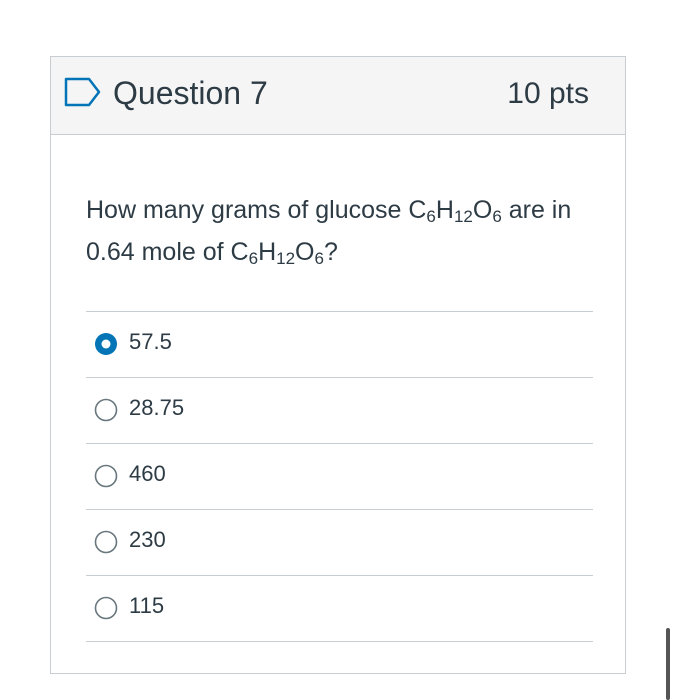 This screenshot has width=678, height=700. What do you see at coordinates (190, 93) in the screenshot?
I see `question-title: Question 7` at bounding box center [190, 93].